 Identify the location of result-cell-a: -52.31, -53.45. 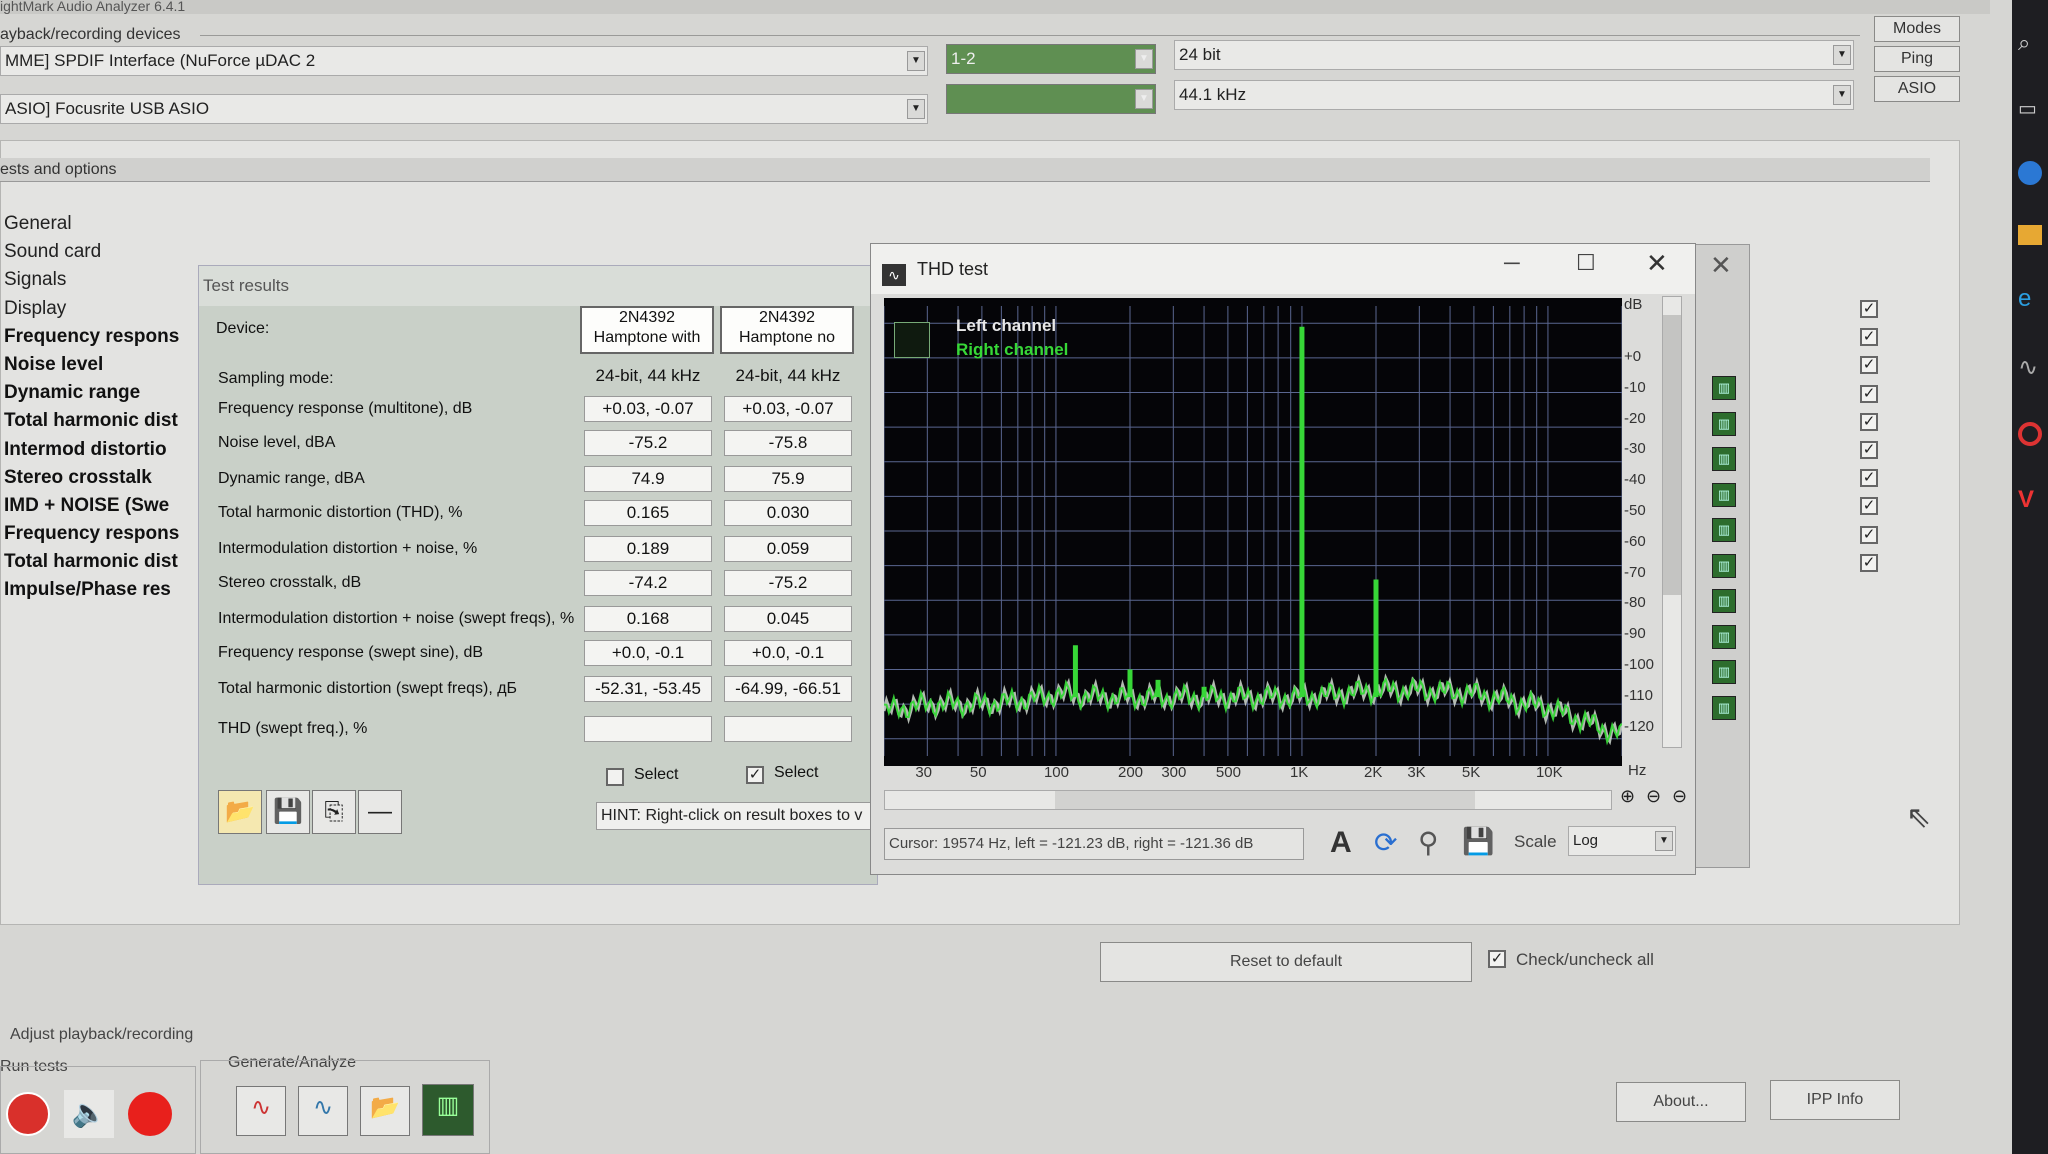
(648, 689).